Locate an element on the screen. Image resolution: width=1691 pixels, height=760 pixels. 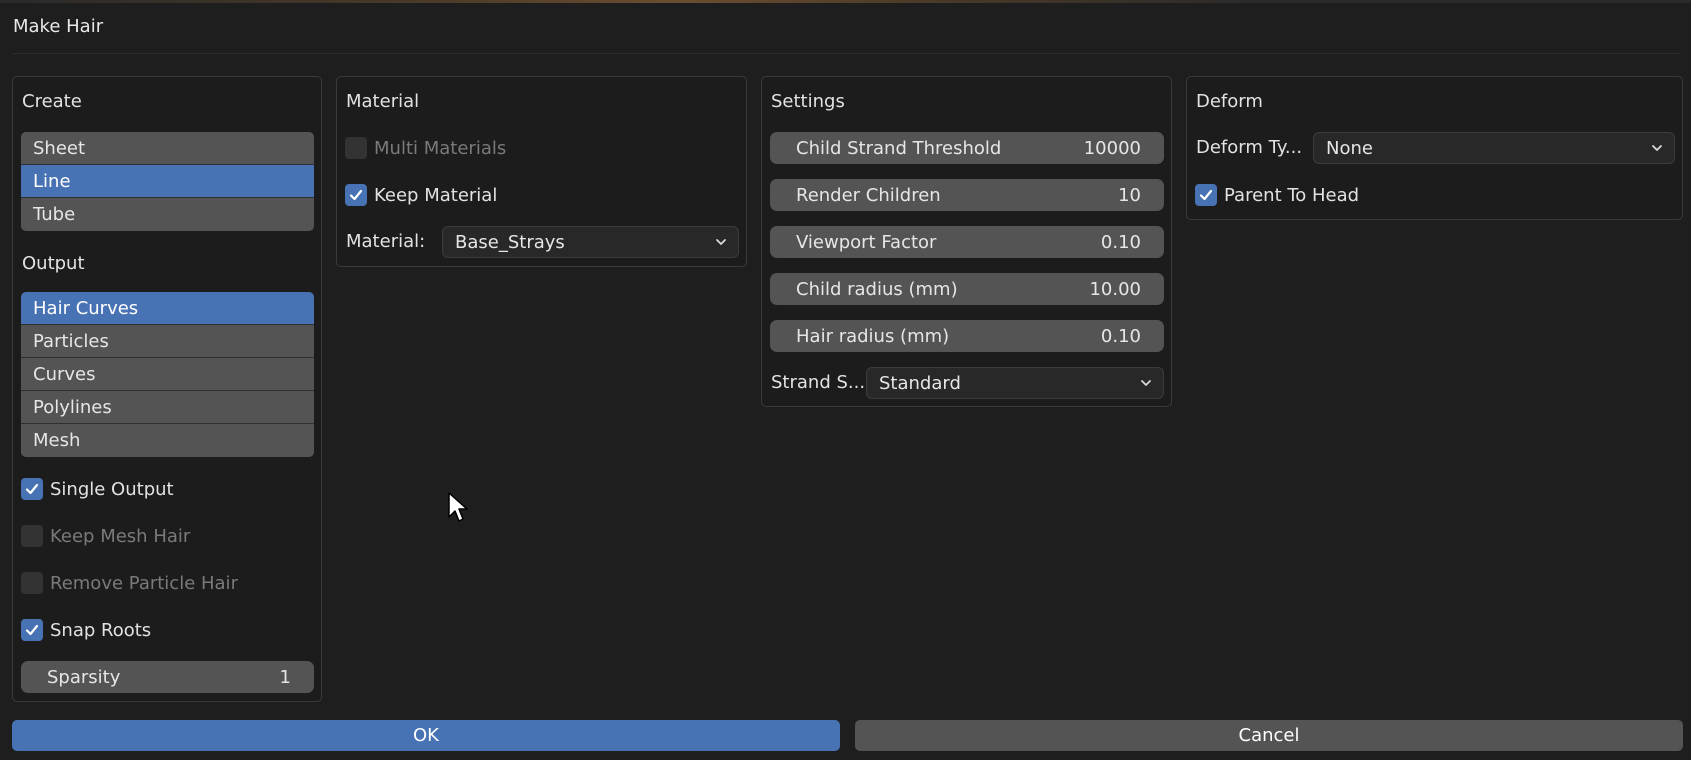
viewport-factor-label: Viewport Factor is located at coordinates (866, 242).